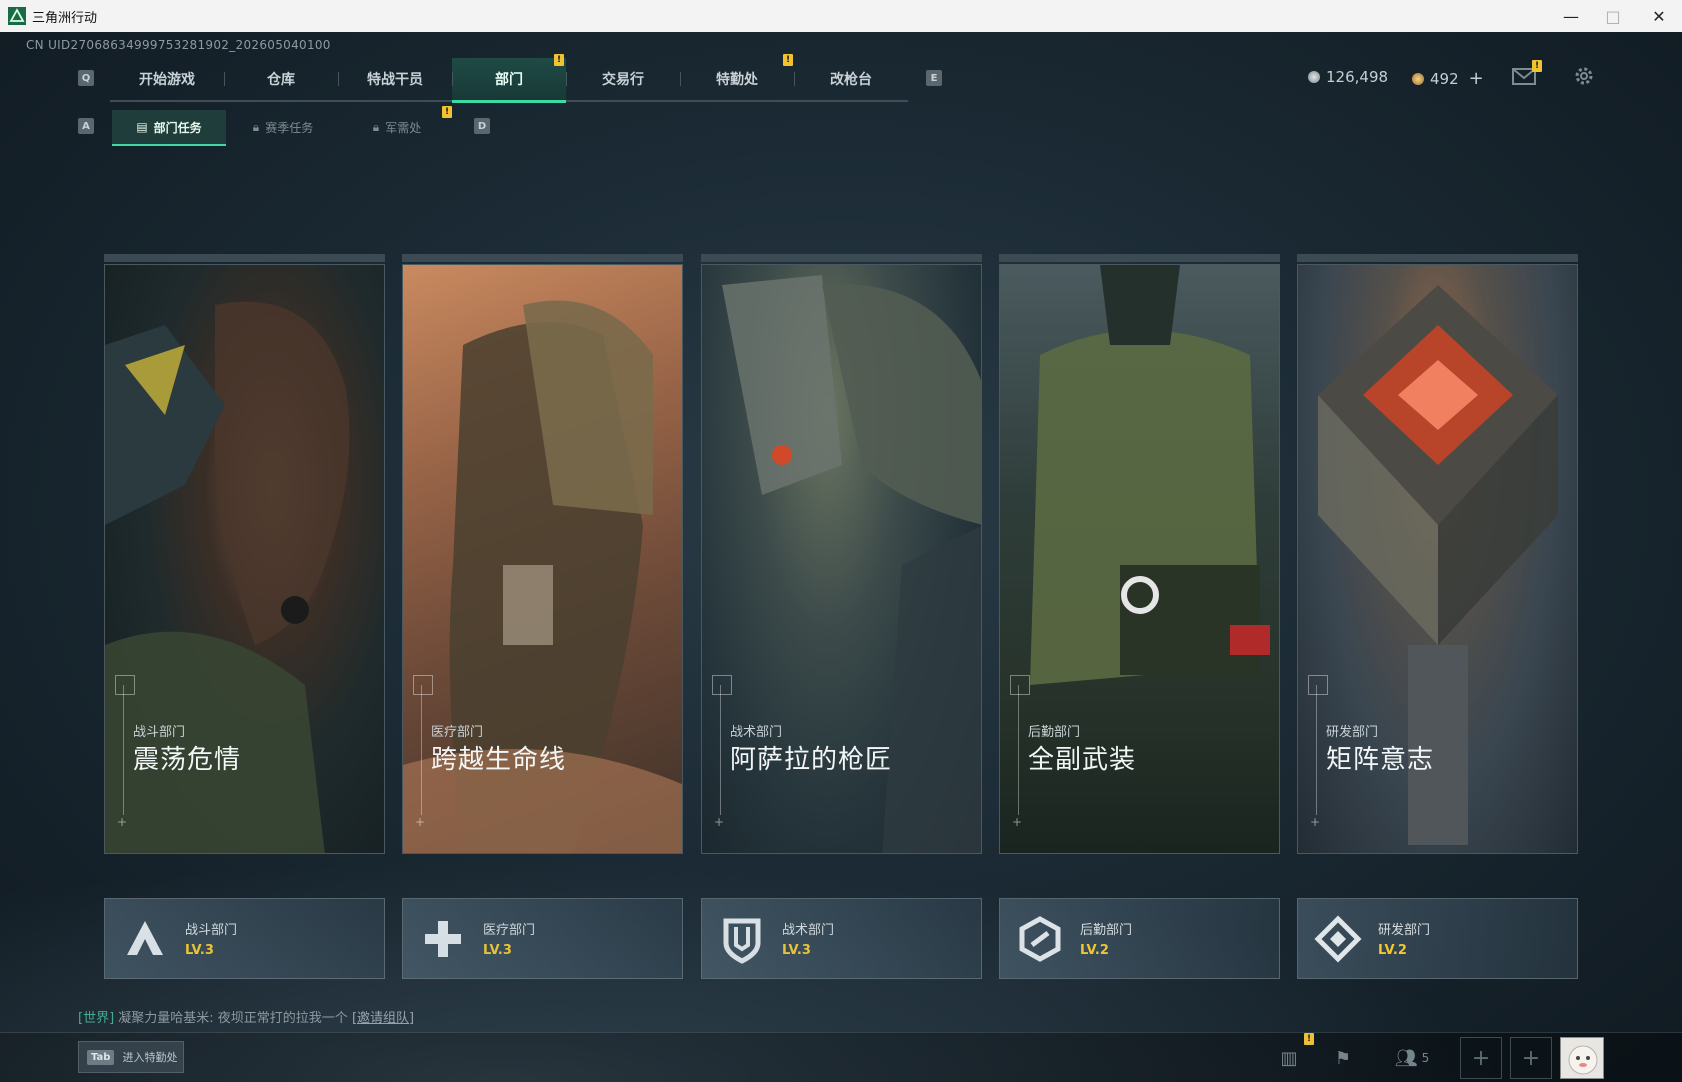 The image size is (1682, 1082). Describe the element at coordinates (1425, 1058) in the screenshot. I see `friends-count: 5` at that location.